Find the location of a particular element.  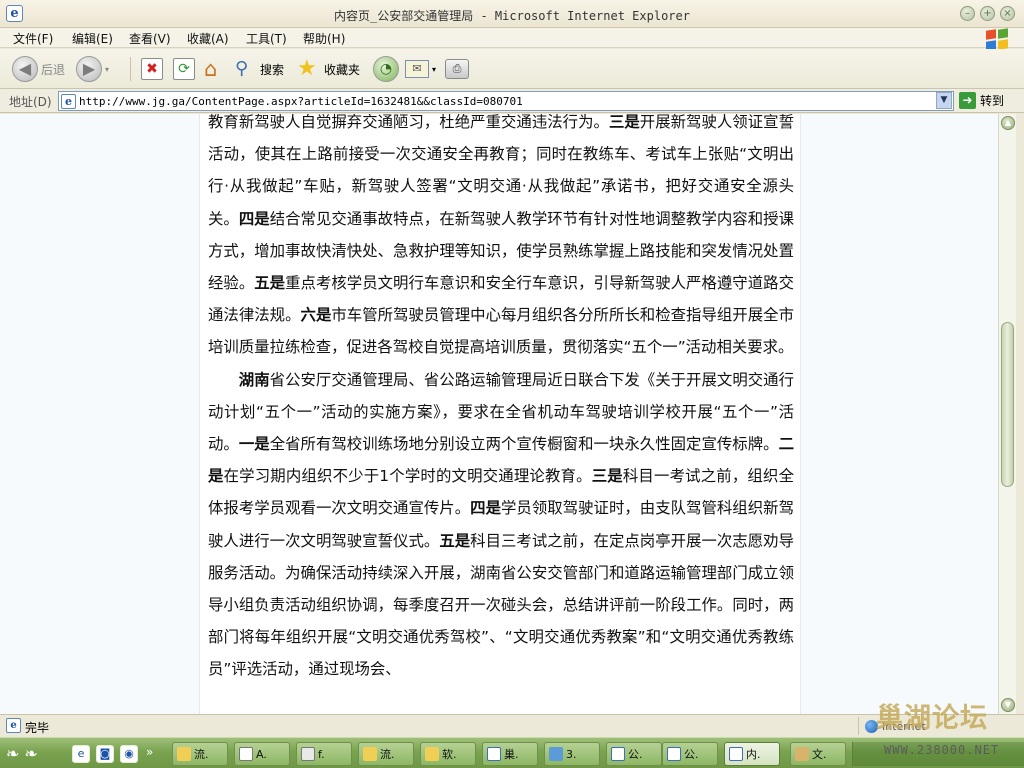

menu-tools: 工具(T) is located at coordinates (266, 38).